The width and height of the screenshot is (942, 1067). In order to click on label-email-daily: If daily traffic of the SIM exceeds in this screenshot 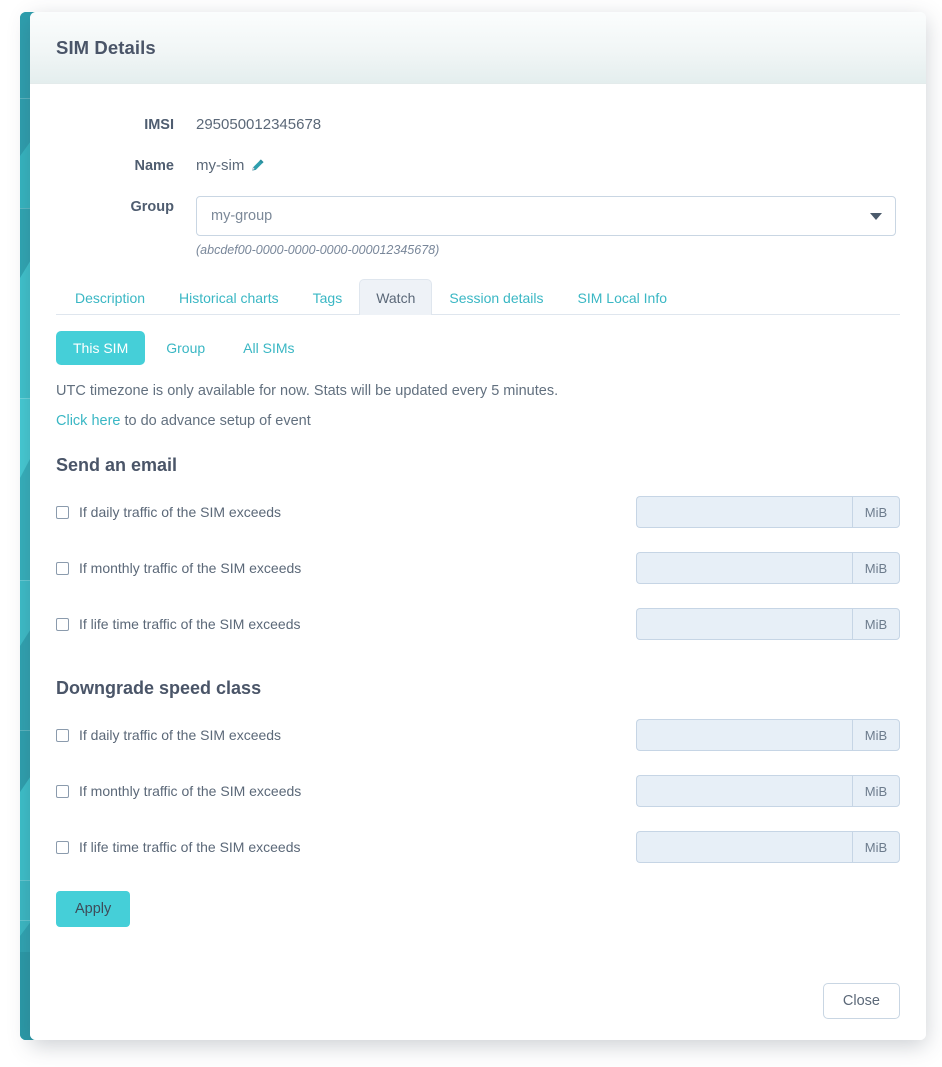, I will do `click(180, 512)`.